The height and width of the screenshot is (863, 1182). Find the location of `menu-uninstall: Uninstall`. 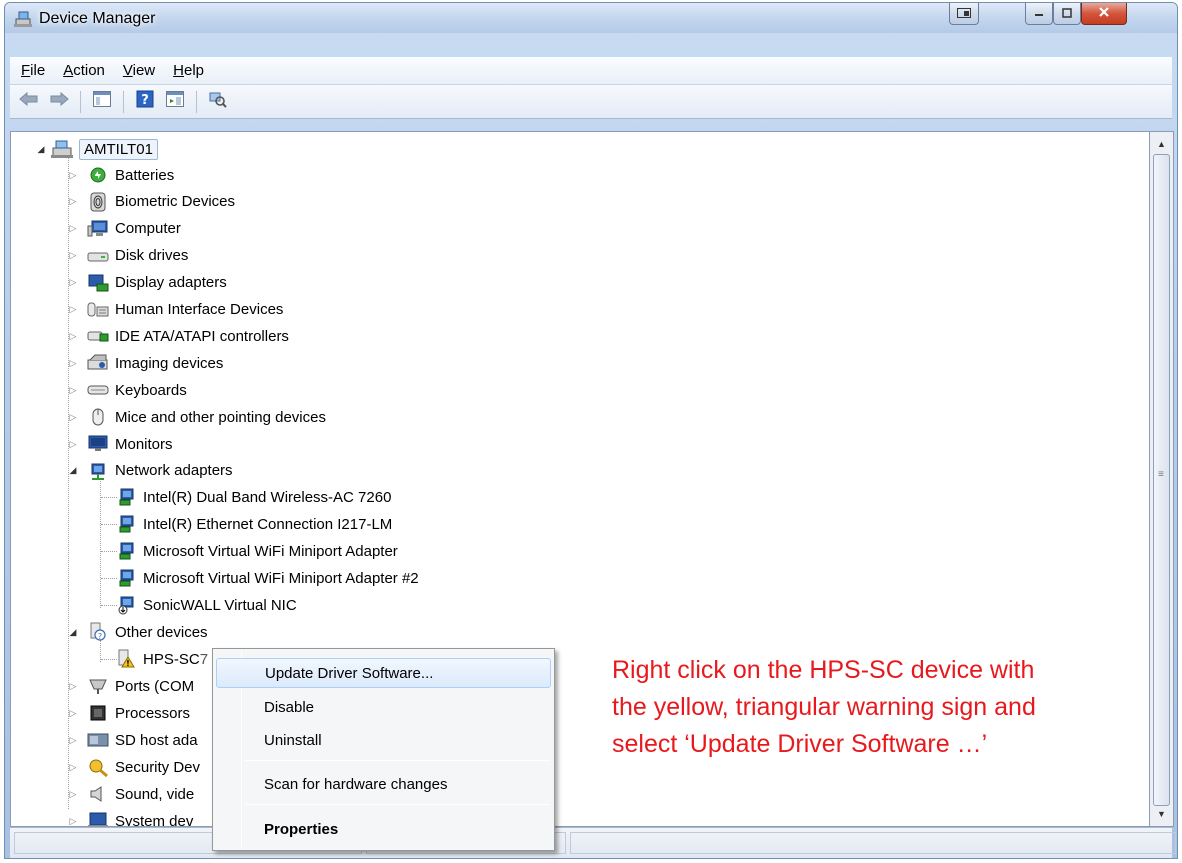

menu-uninstall: Uninstall is located at coordinates (383, 740).